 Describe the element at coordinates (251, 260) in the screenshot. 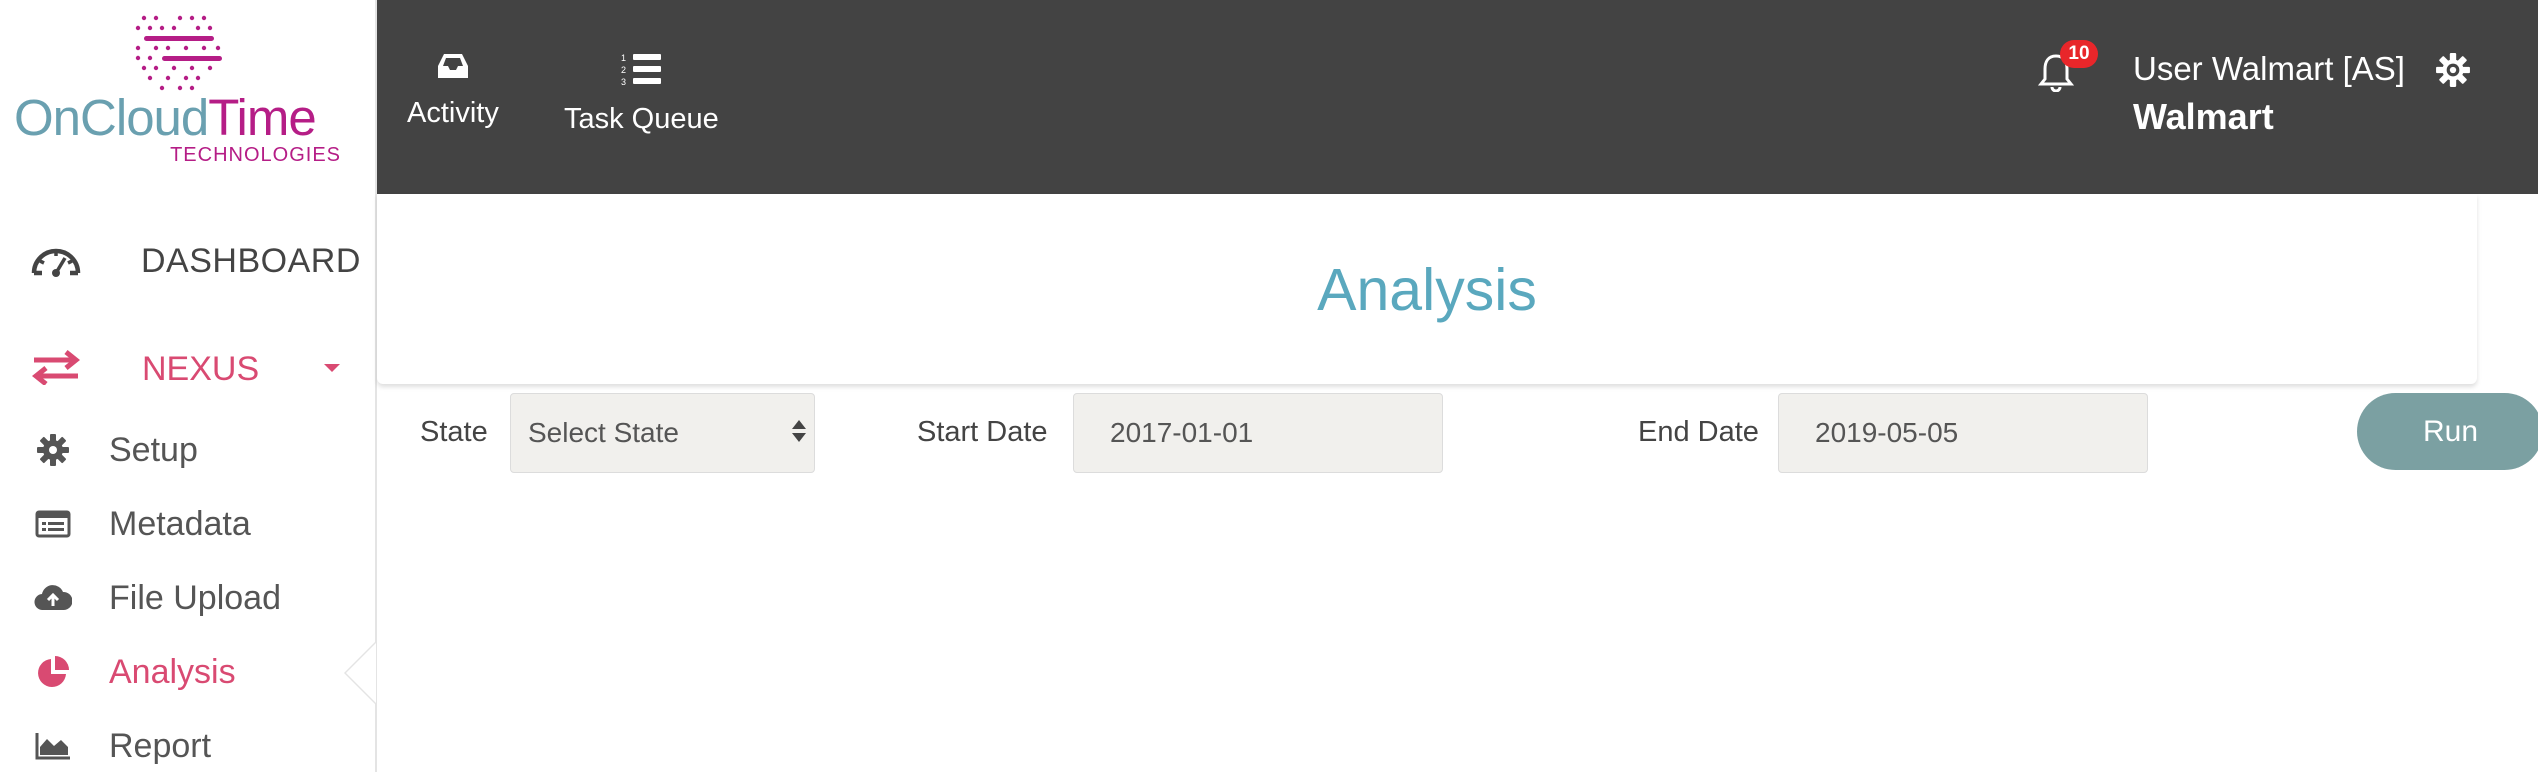

I see `sidebar-item-label: DASHBOARD` at that location.